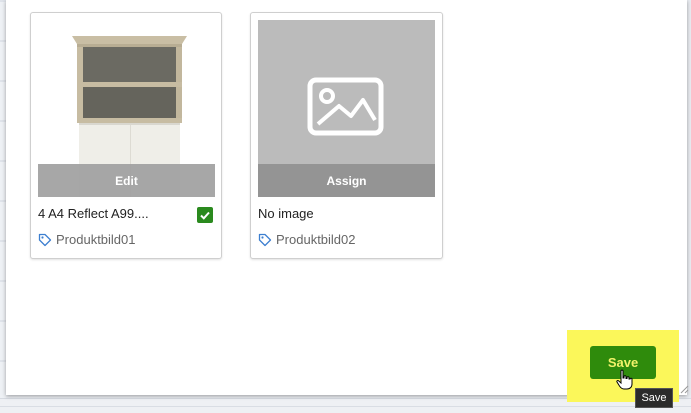 The width and height of the screenshot is (691, 413). I want to click on resize-handle-icon, so click(684, 389).